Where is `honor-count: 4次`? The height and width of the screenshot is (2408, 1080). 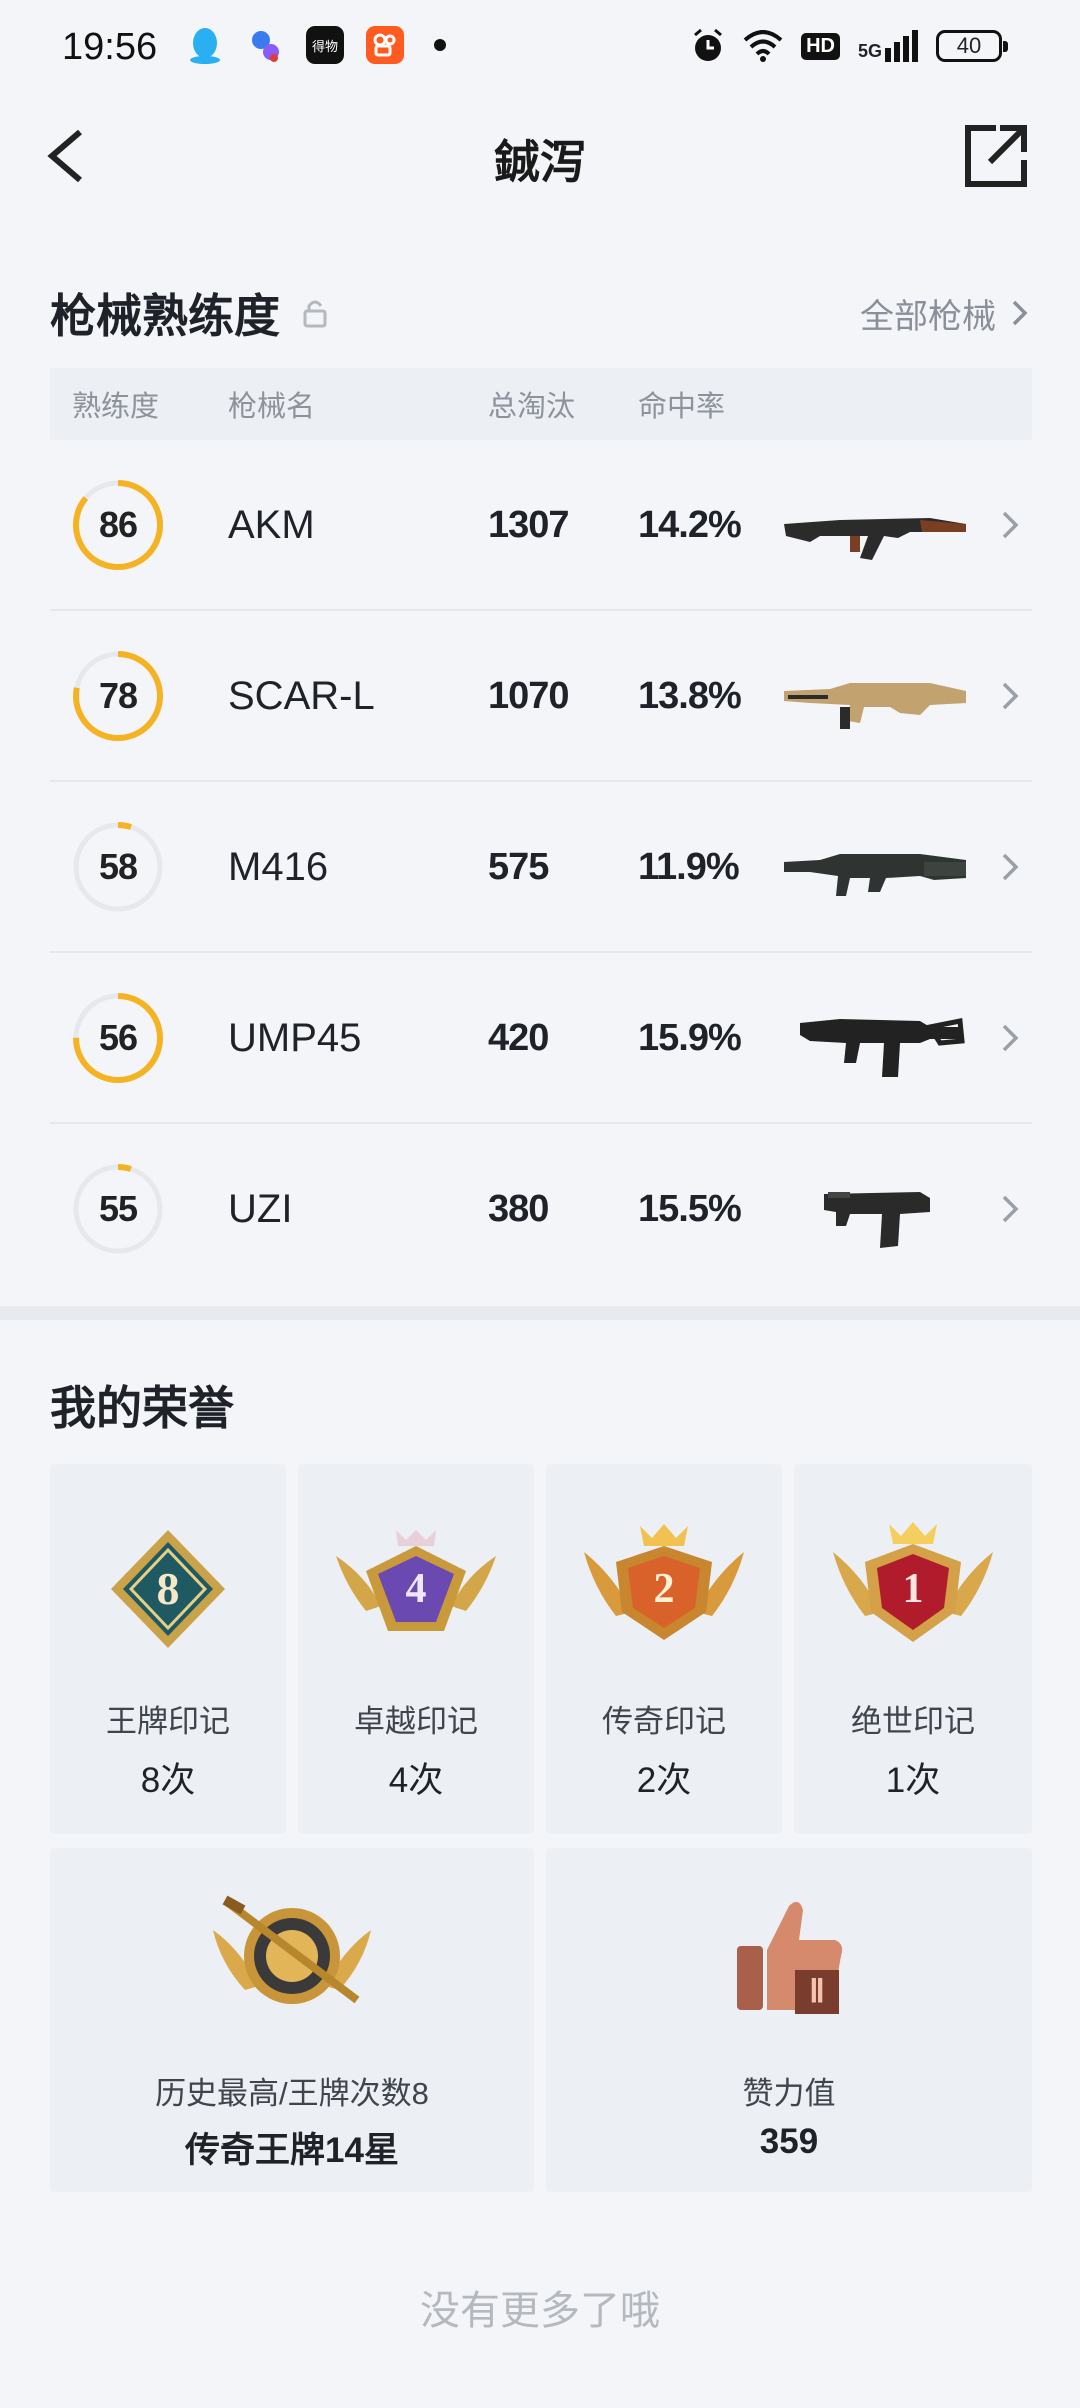 honor-count: 4次 is located at coordinates (416, 1780).